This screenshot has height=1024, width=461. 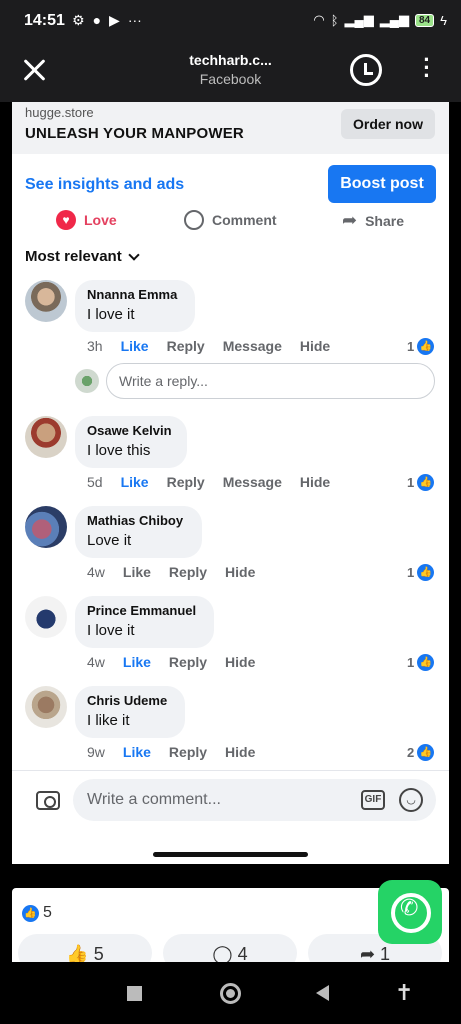 I want to click on sort-dropdown: Most relevant, so click(x=82, y=256).